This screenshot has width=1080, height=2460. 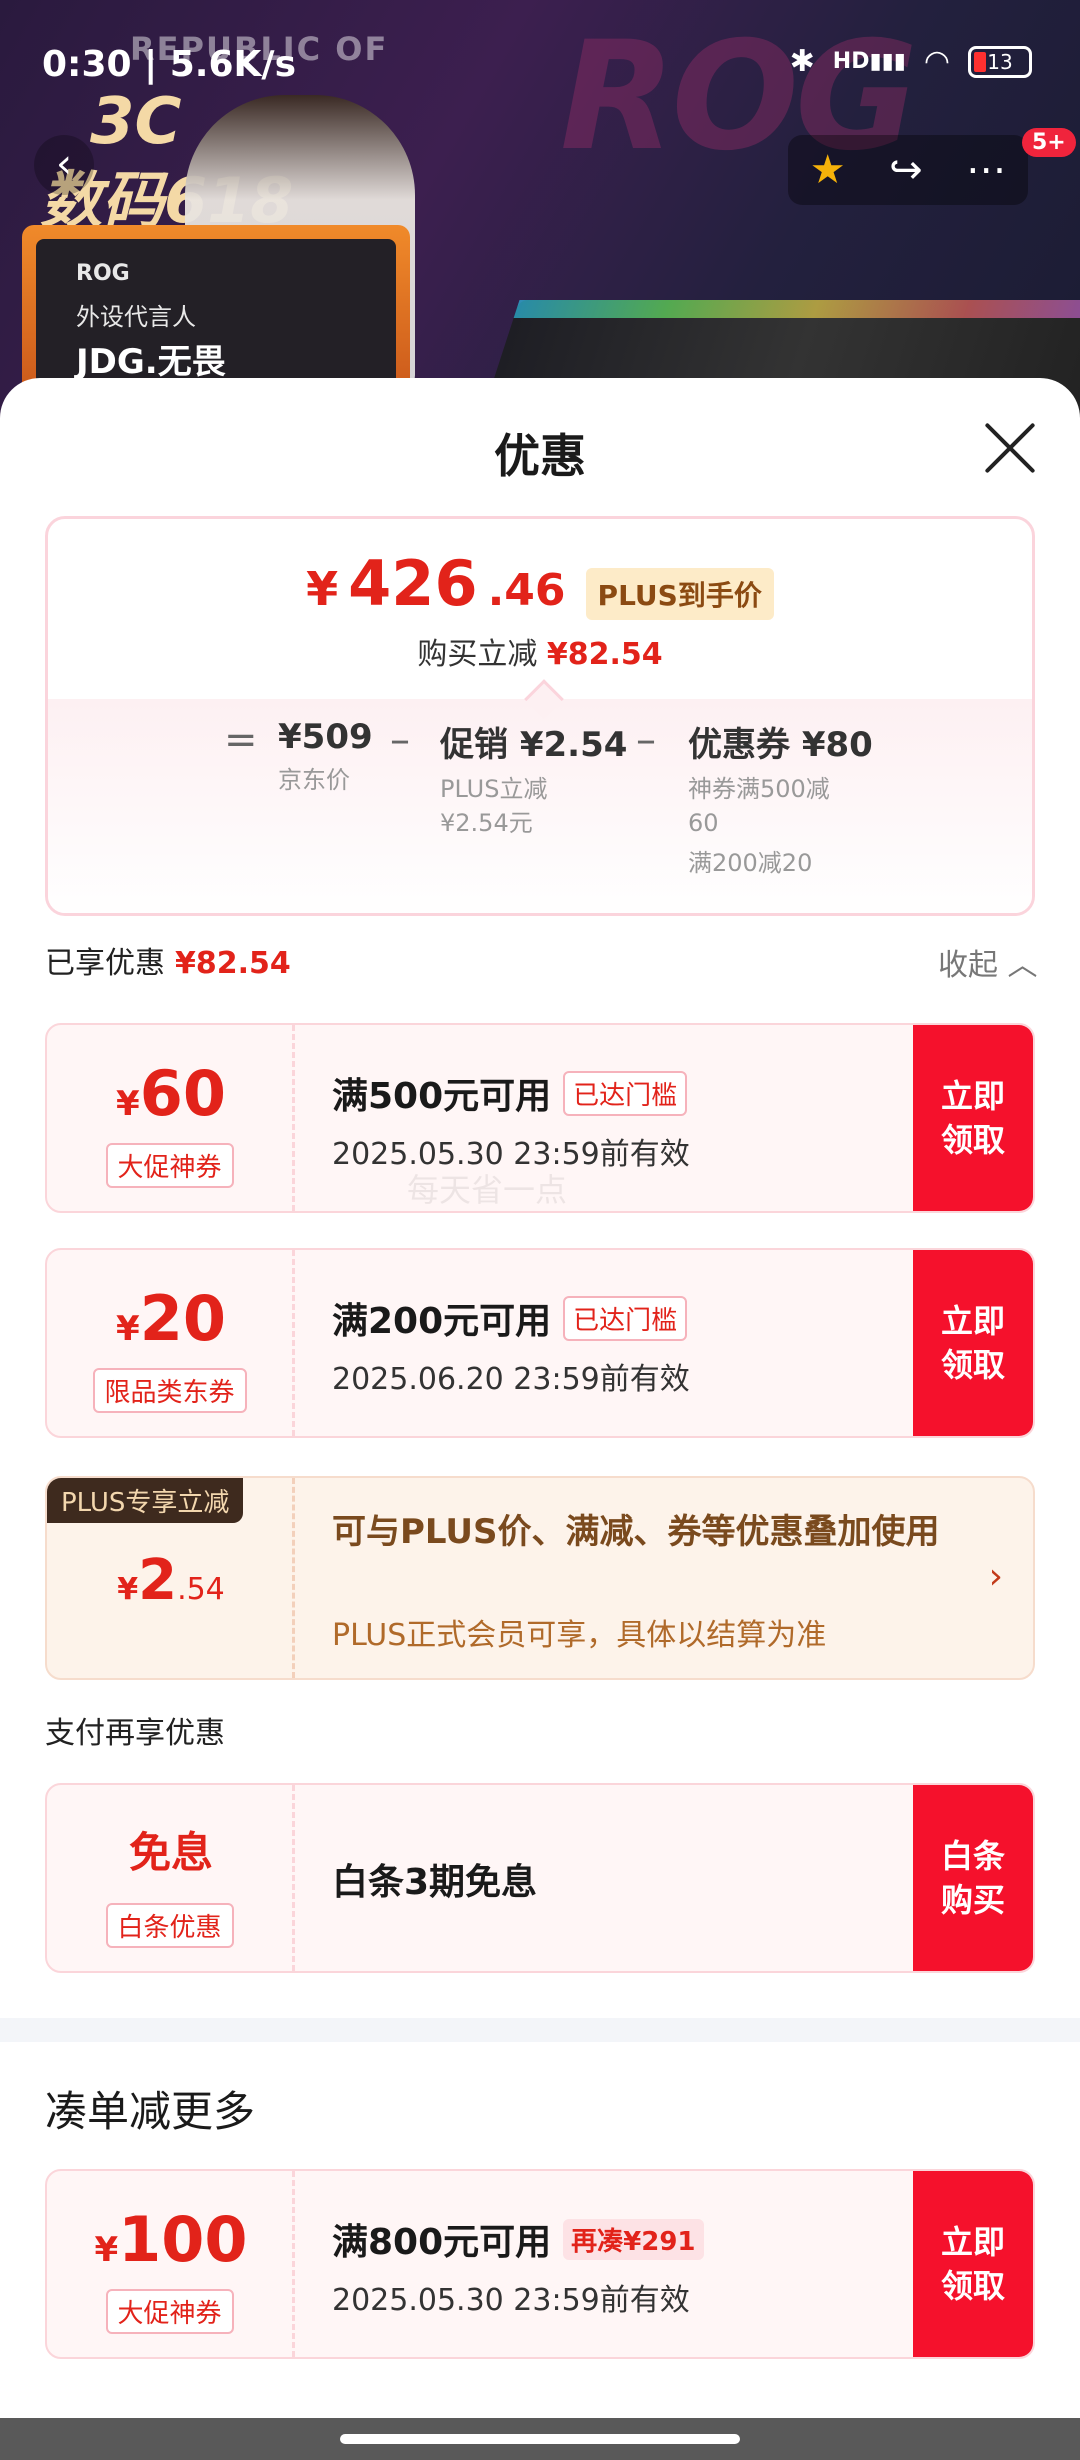 I want to click on instant-discount: 购买立减 ¥82.54, so click(x=540, y=654).